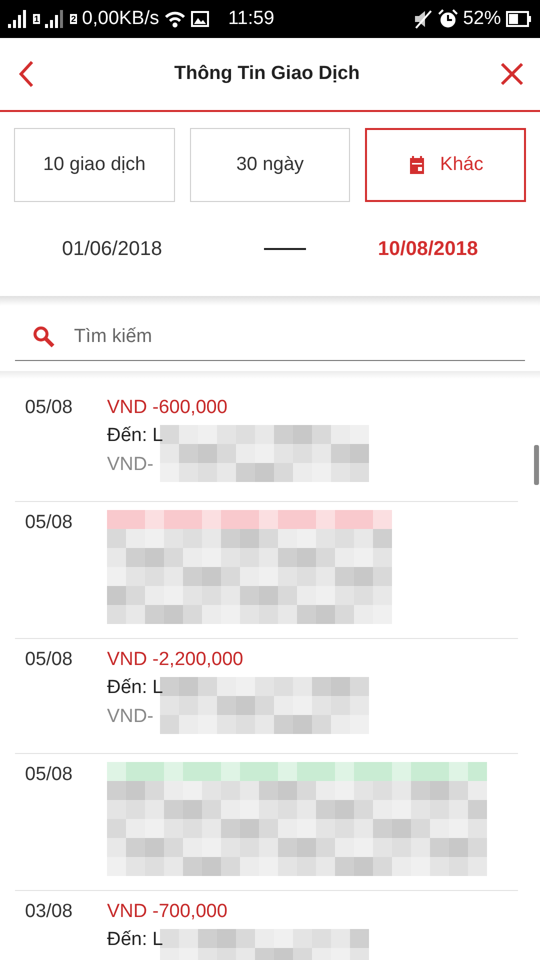  Describe the element at coordinates (536, 465) in the screenshot. I see `scrollbar` at that location.